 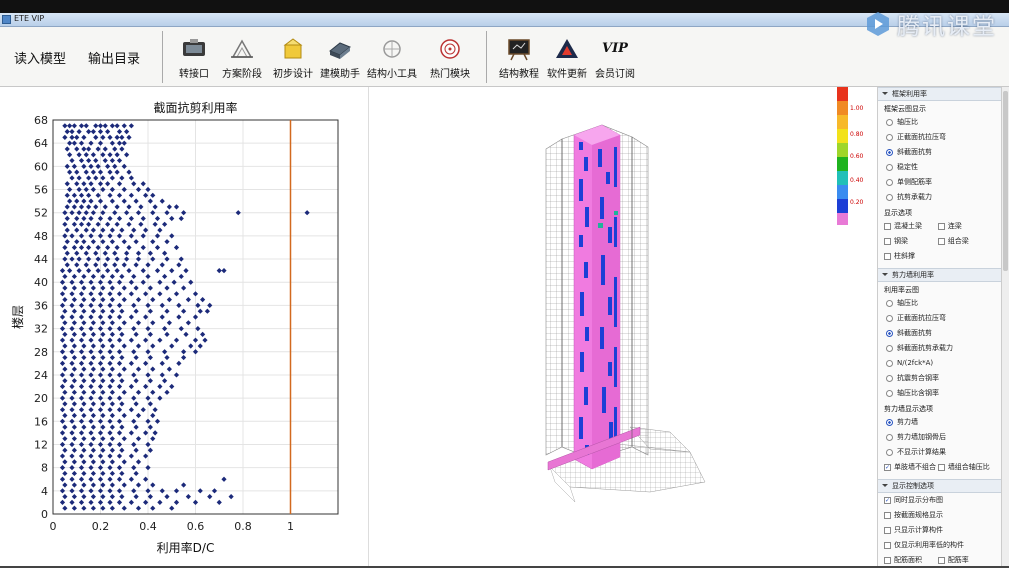 I want to click on frame-option-radio: 轴压比, so click(x=939, y=122).